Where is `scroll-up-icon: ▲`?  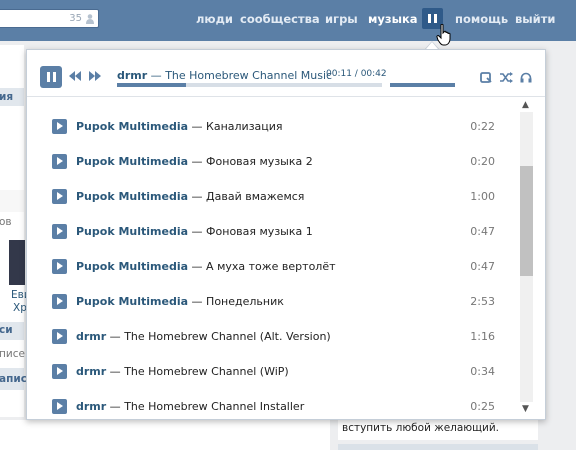
scroll-up-icon: ▲ is located at coordinates (525, 105).